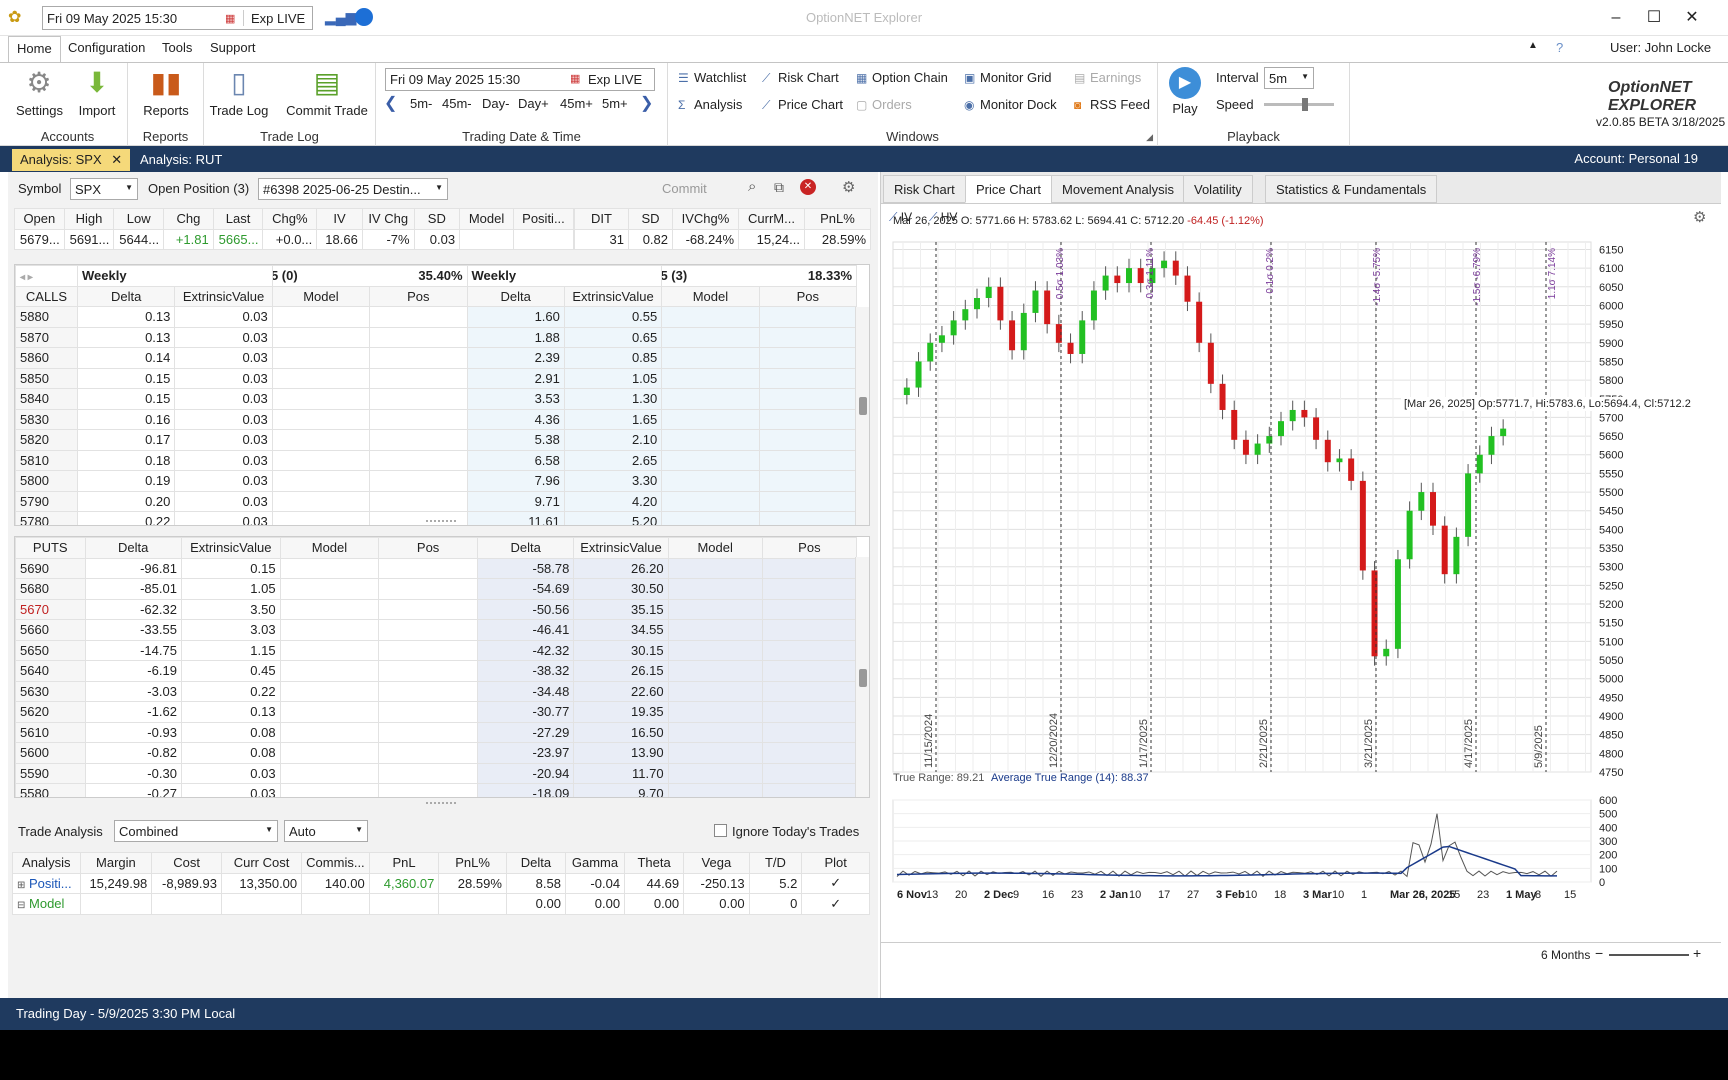  Describe the element at coordinates (621, 671) in the screenshot. I see `extrinsic-cell: 26.15` at that location.